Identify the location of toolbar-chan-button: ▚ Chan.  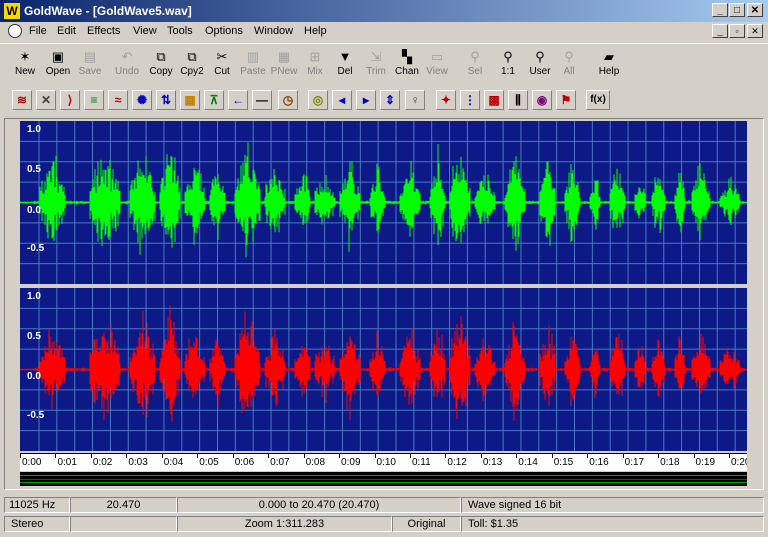
(407, 66).